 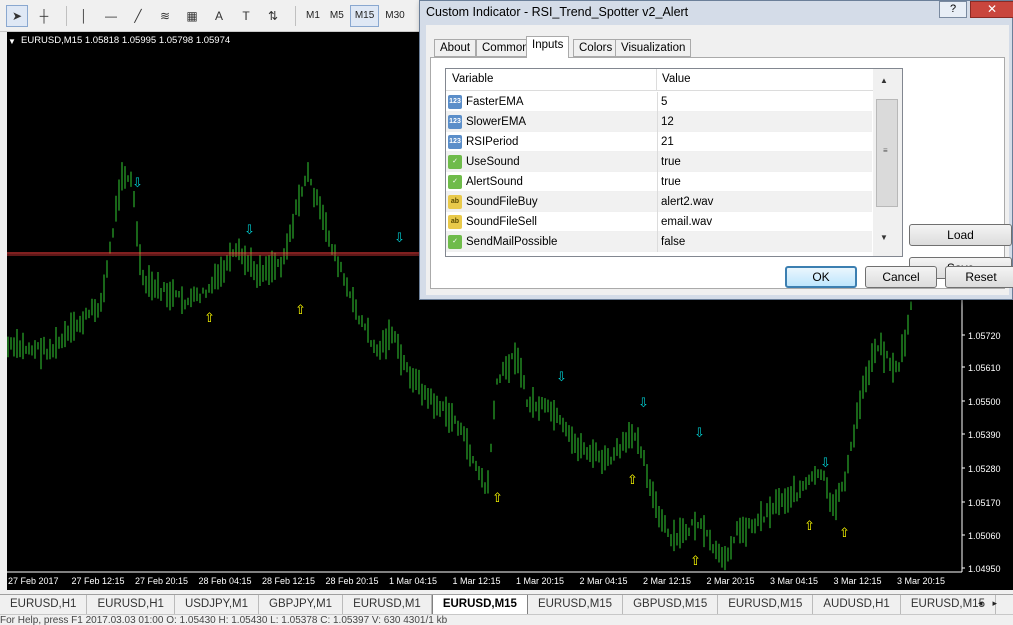 I want to click on variable-name: SendMailPossible, so click(x=512, y=242).